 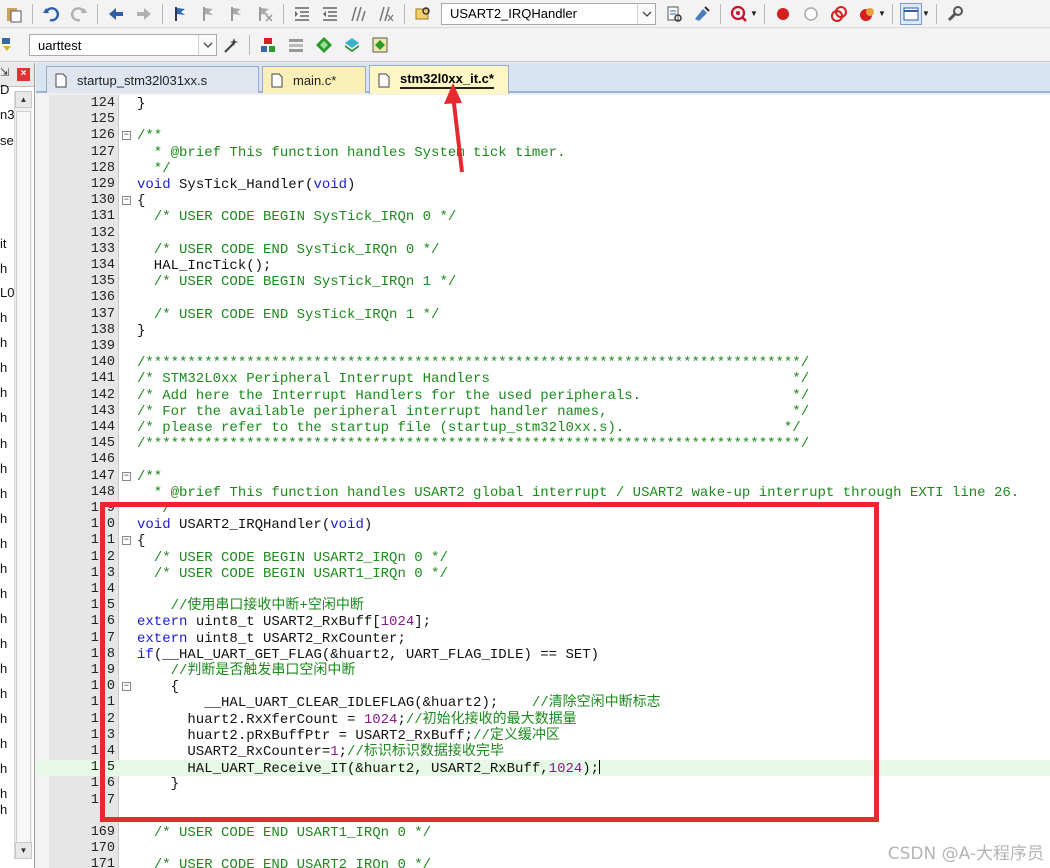 I want to click on code-line: 134 HAL_IncTick();, so click(x=543, y=266).